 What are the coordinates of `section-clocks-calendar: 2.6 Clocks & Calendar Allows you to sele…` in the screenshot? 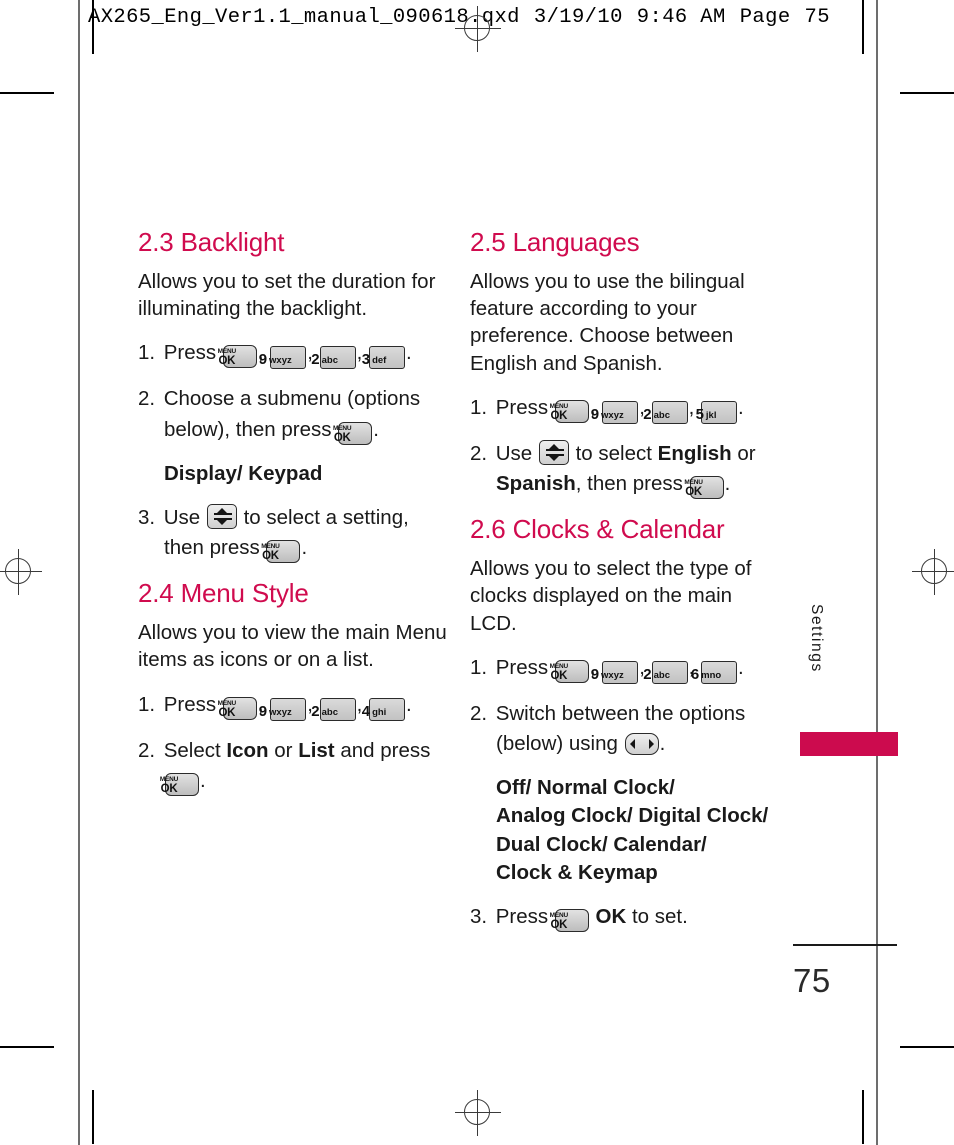 It's located at (626, 723).